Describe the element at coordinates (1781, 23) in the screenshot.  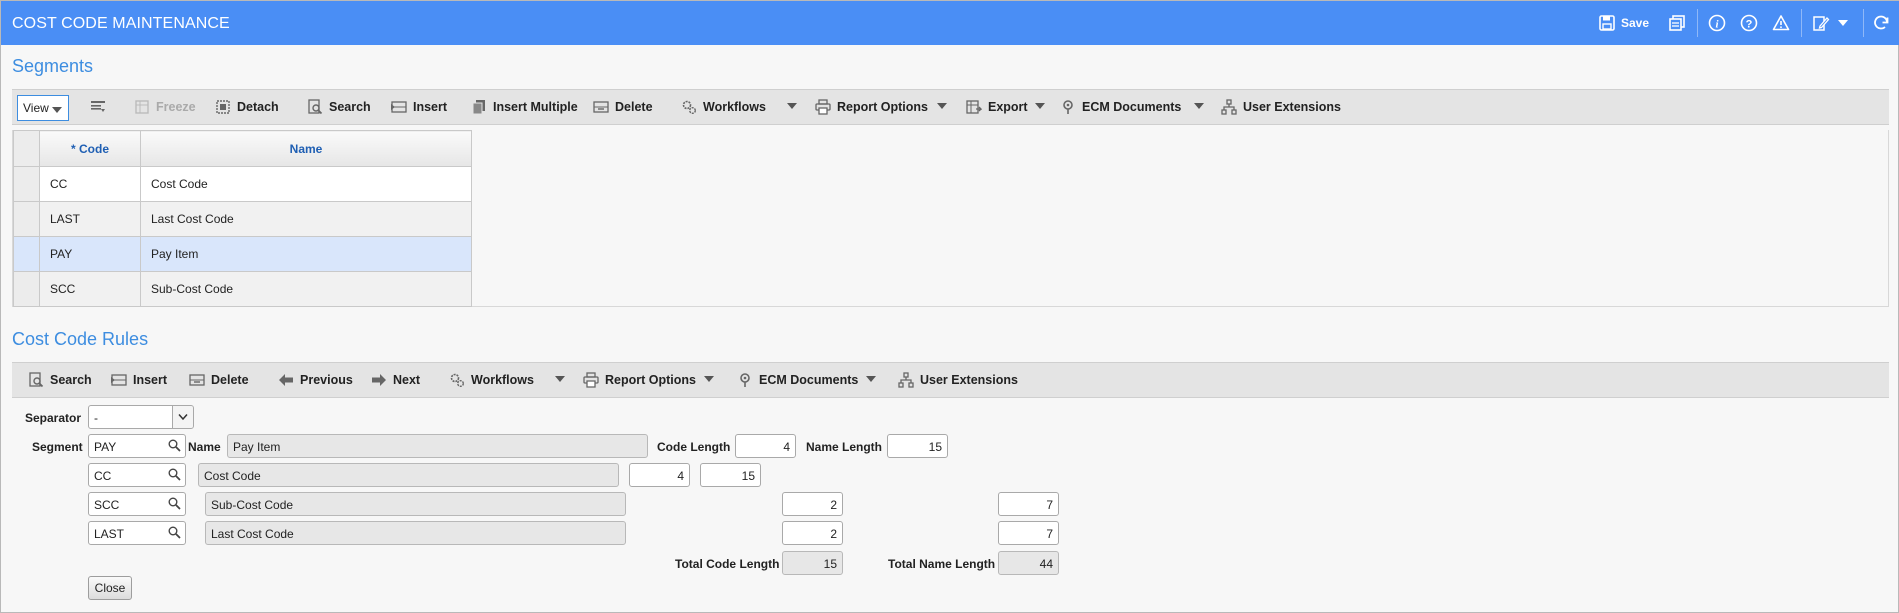
I see `alerts-button` at that location.